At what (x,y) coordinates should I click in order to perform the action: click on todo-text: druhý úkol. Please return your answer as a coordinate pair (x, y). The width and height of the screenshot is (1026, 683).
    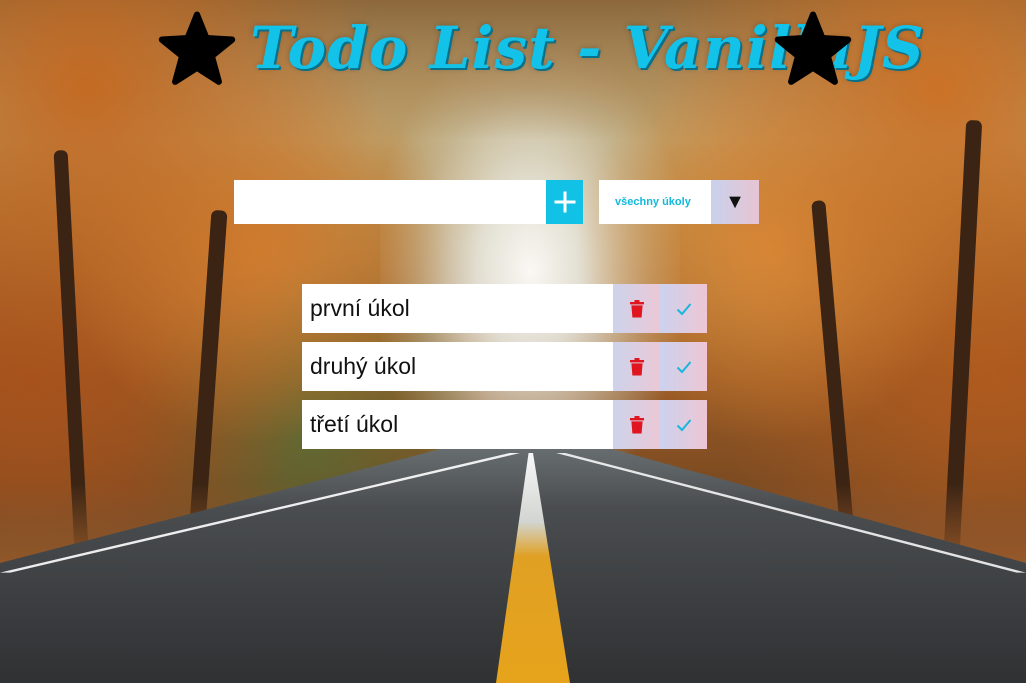
    Looking at the image, I should click on (363, 366).